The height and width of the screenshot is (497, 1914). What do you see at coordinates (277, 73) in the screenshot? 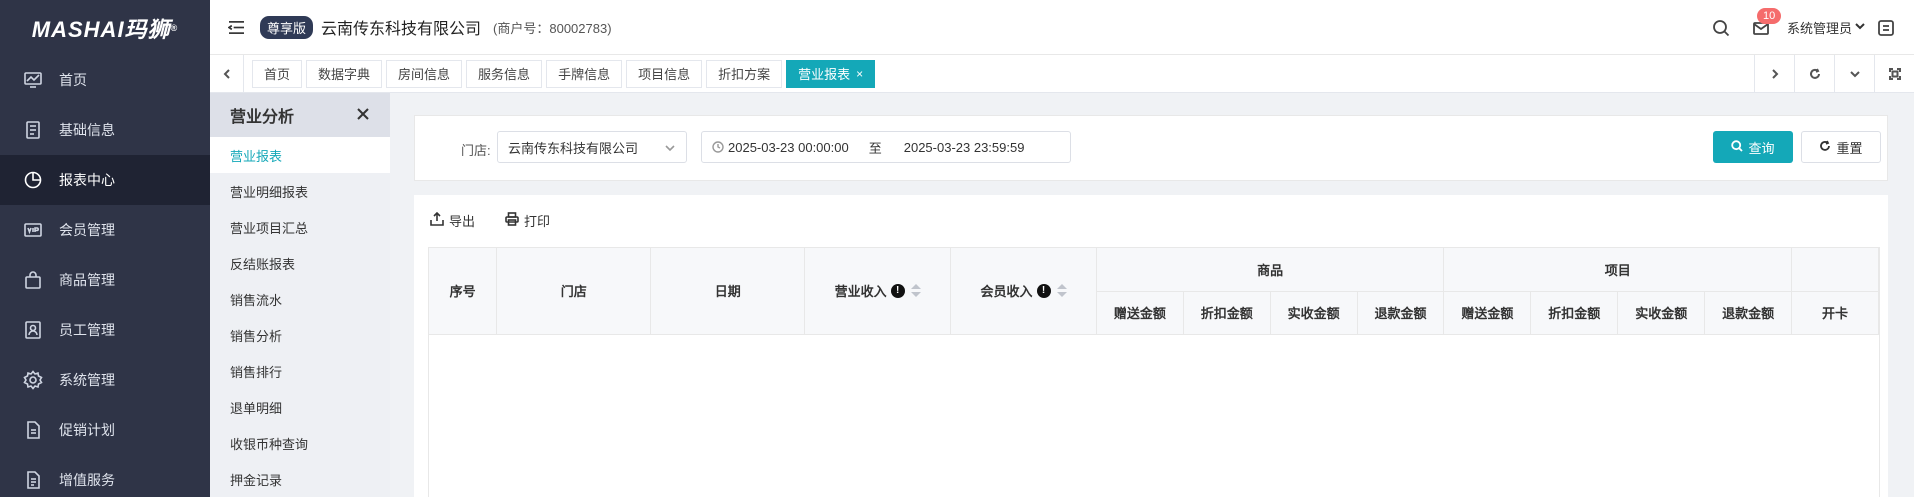
I see `tab-home: 首页` at bounding box center [277, 73].